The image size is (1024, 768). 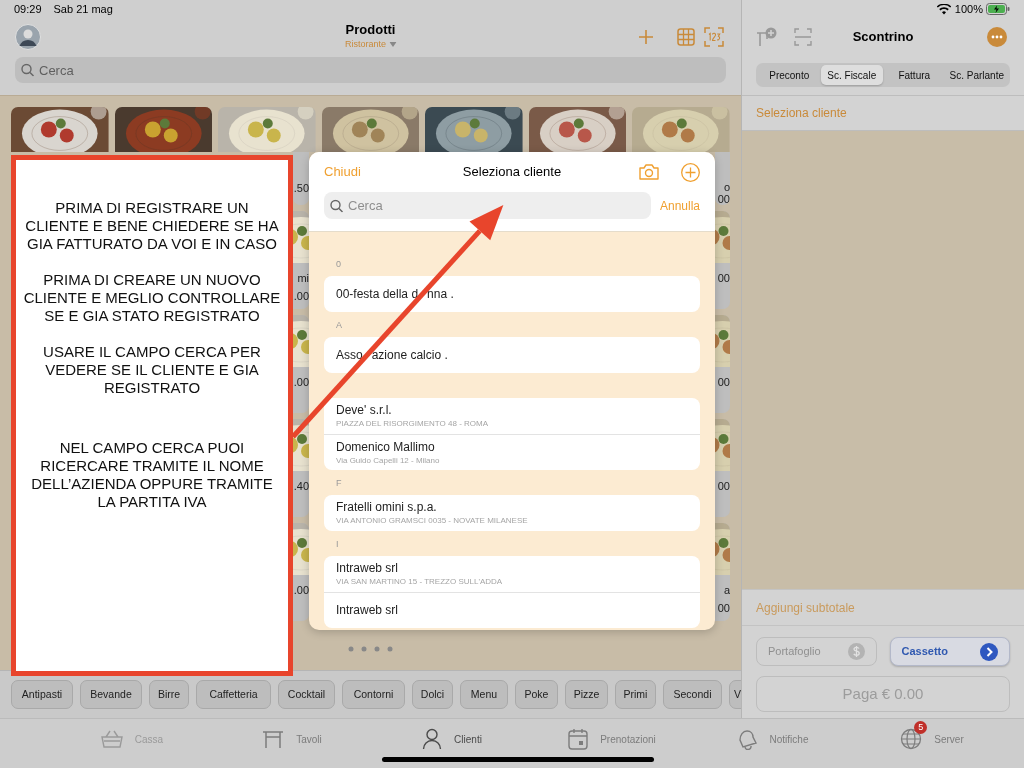 I want to click on battery-charging-icon, so click(x=998, y=9).